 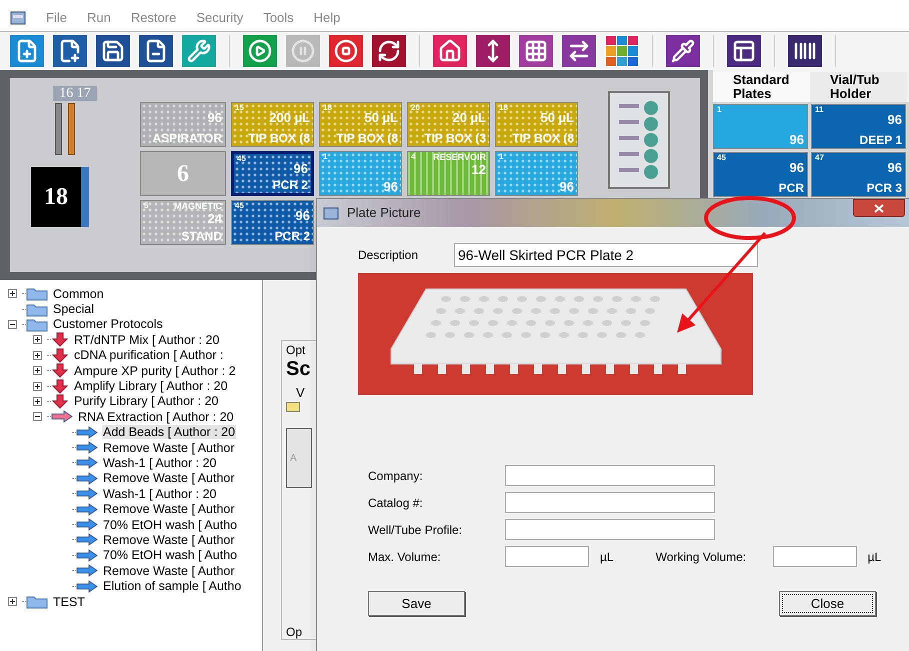 What do you see at coordinates (493, 51) in the screenshot?
I see `height-button` at bounding box center [493, 51].